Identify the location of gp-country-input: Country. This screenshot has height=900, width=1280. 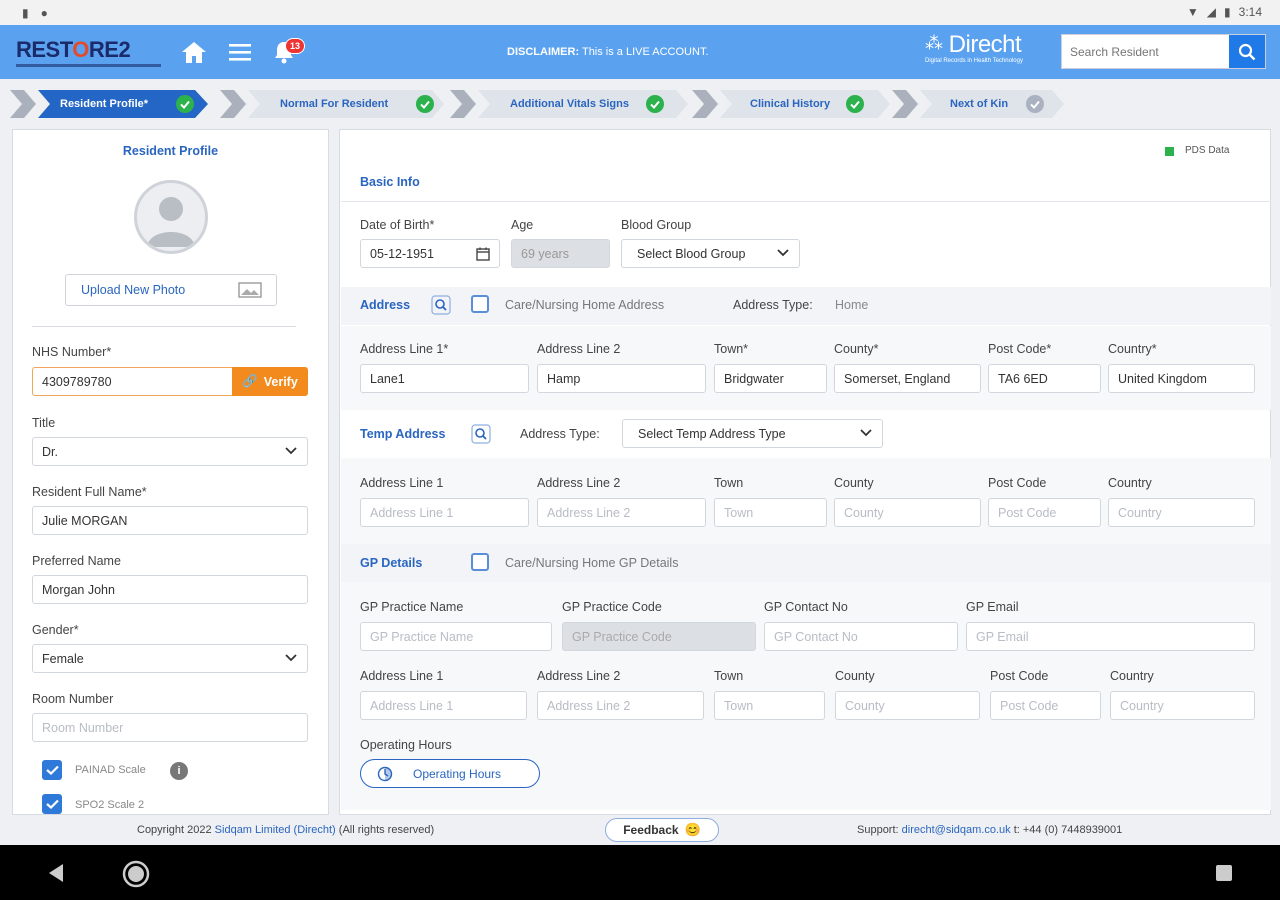
(1182, 705).